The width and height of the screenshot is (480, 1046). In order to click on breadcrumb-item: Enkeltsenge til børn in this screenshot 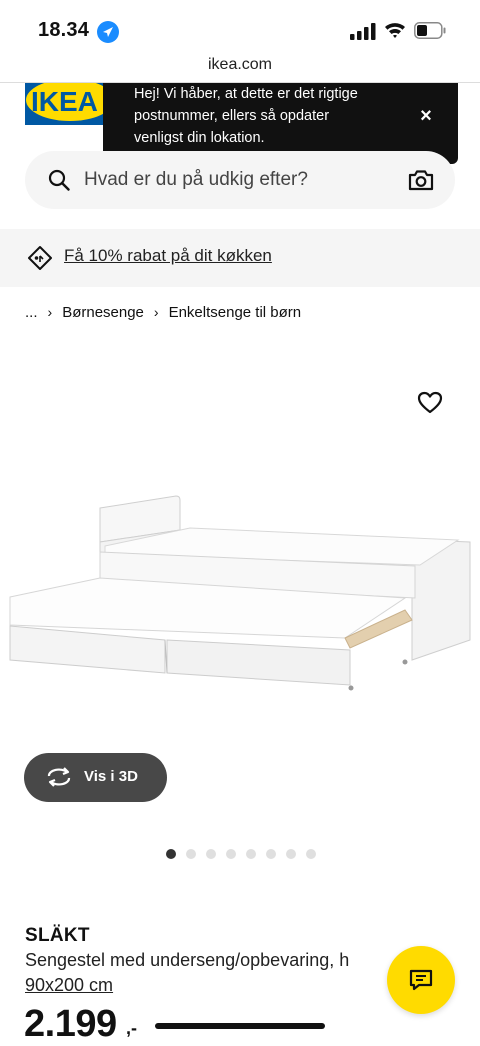, I will do `click(235, 312)`.